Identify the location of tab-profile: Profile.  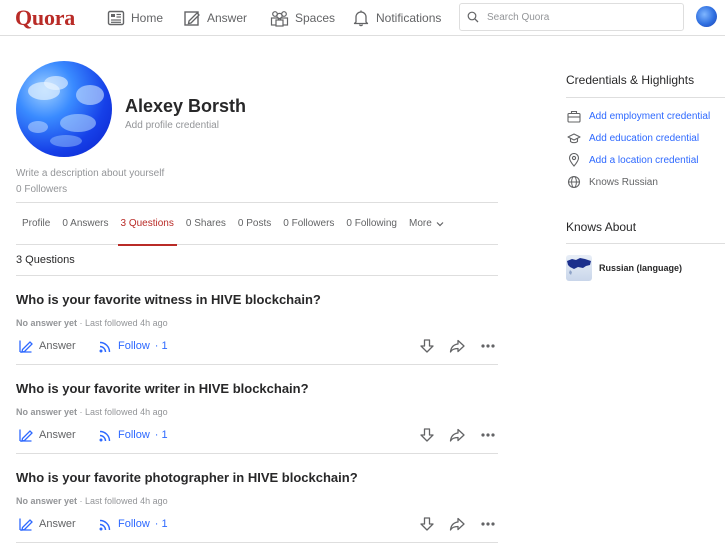
(36, 224).